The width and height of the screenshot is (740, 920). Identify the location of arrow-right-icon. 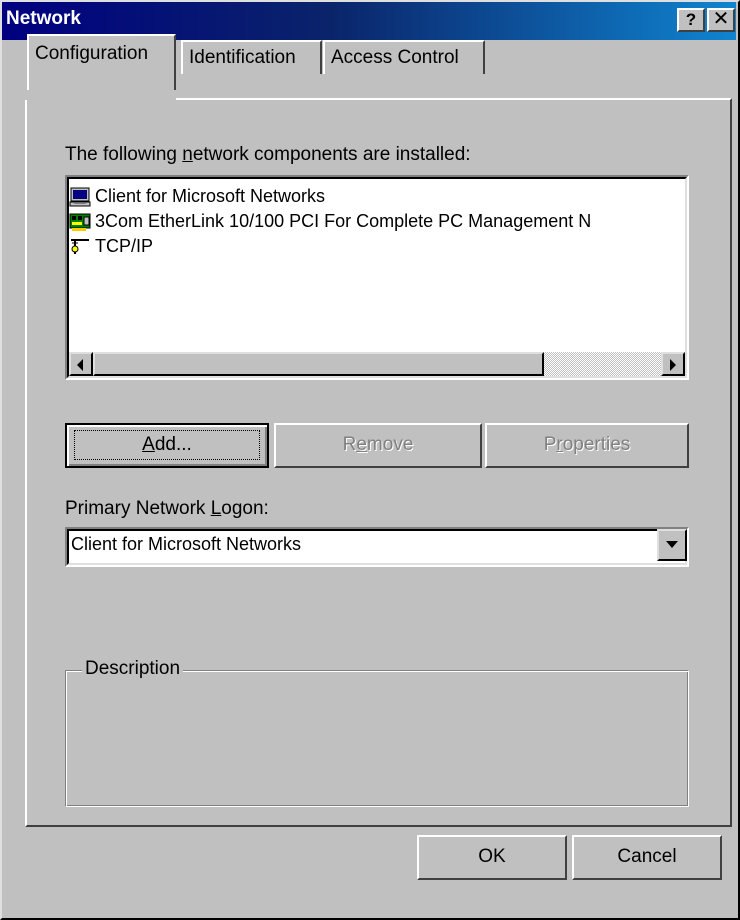
(673, 365).